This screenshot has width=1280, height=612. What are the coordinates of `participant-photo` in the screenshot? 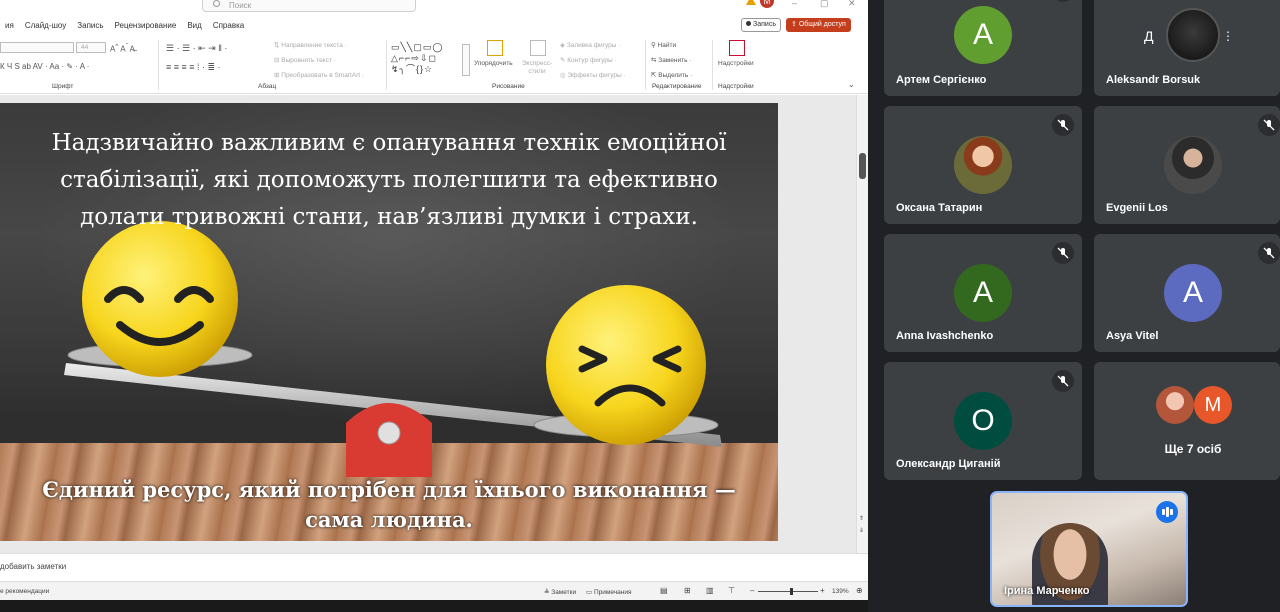 It's located at (1175, 405).